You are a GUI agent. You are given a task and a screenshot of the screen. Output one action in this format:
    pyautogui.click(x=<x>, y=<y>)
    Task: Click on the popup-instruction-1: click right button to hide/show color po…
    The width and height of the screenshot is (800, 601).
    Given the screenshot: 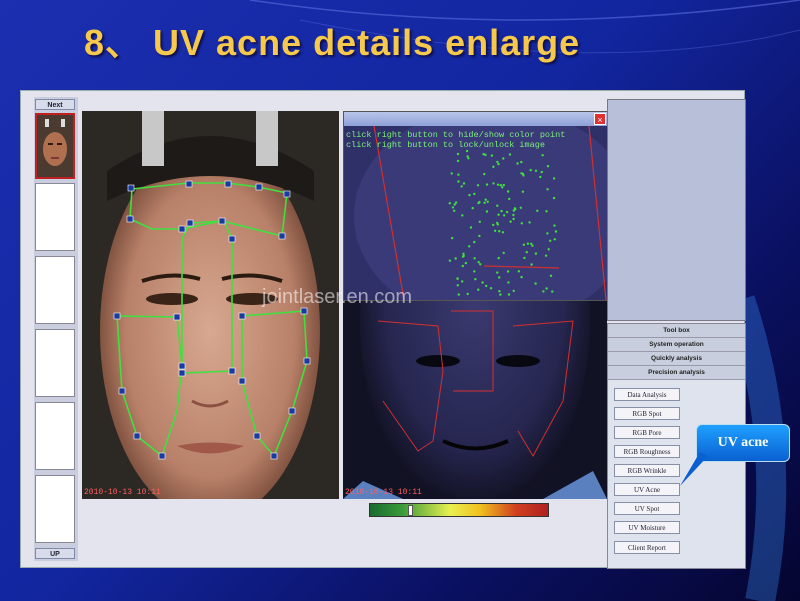 What is the action you would take?
    pyautogui.click(x=456, y=135)
    